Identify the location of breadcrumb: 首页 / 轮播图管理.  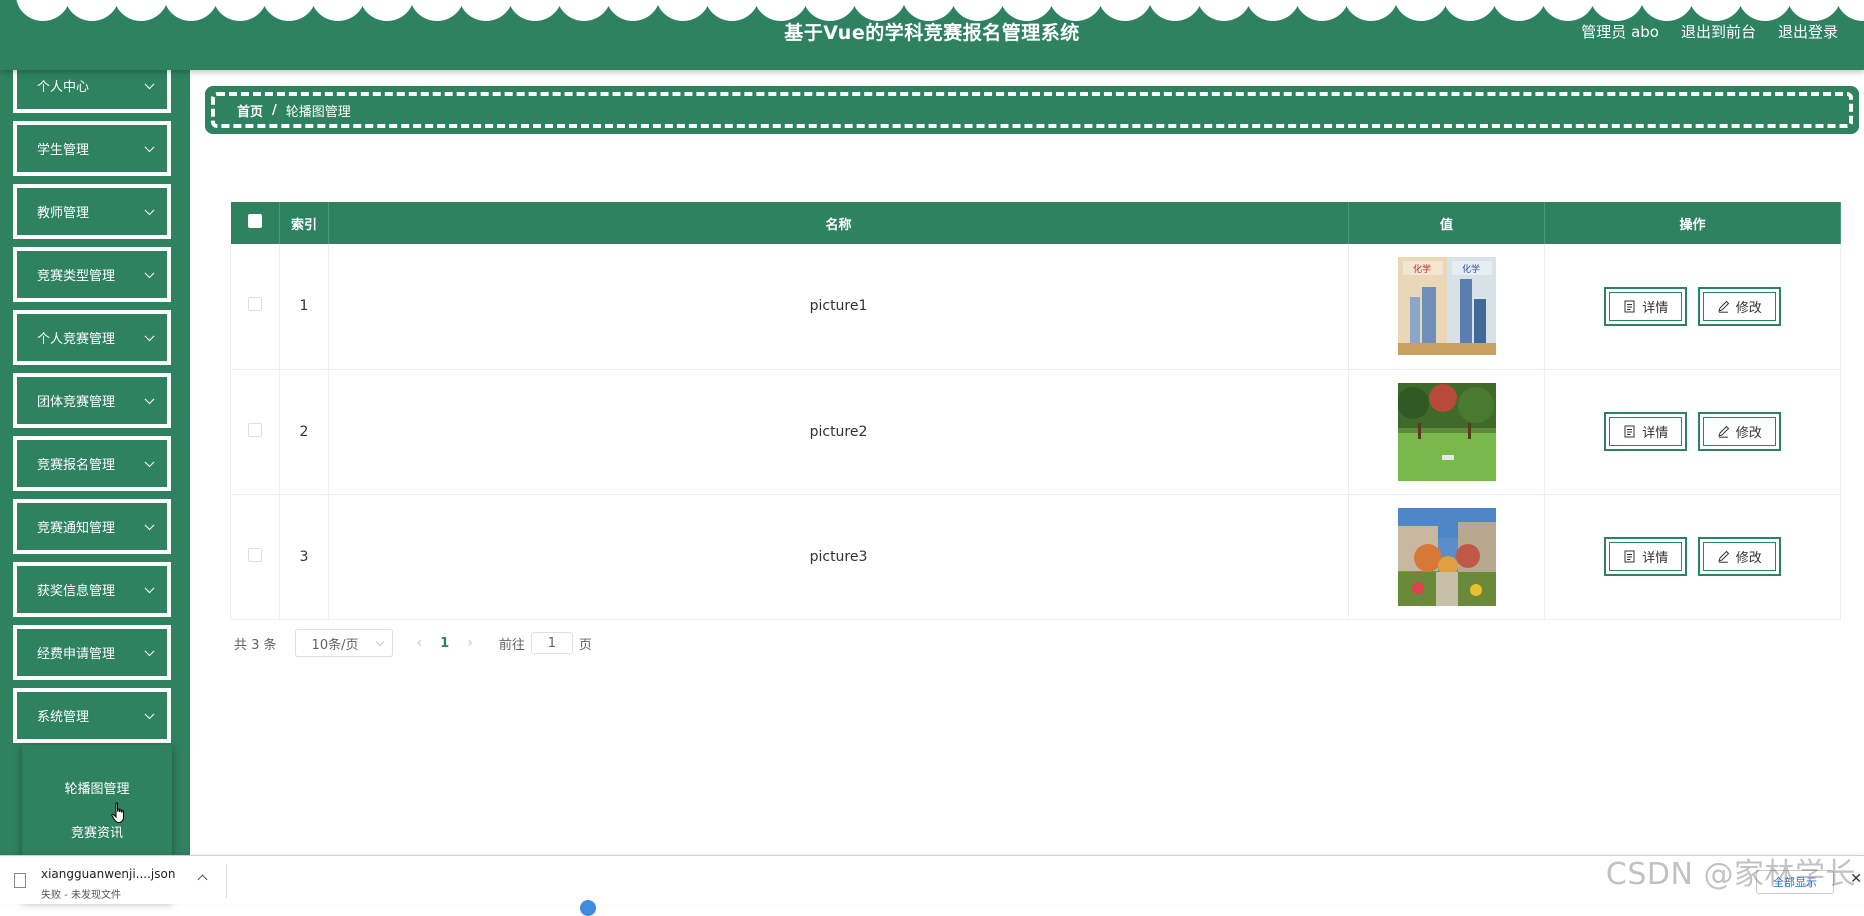
(1032, 110).